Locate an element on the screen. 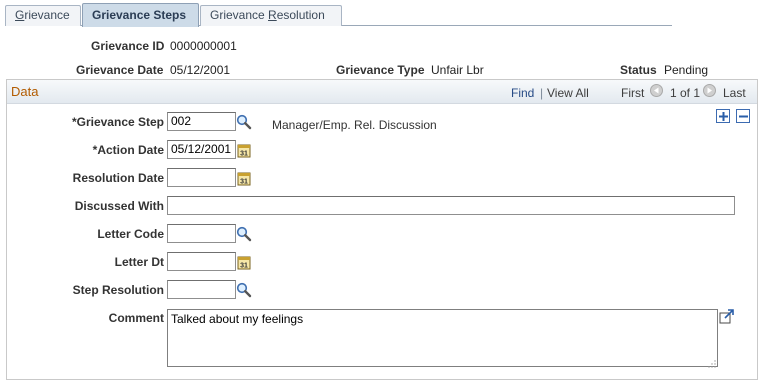  tab-grievance-steps-label: Grievance Steps is located at coordinates (139, 15).